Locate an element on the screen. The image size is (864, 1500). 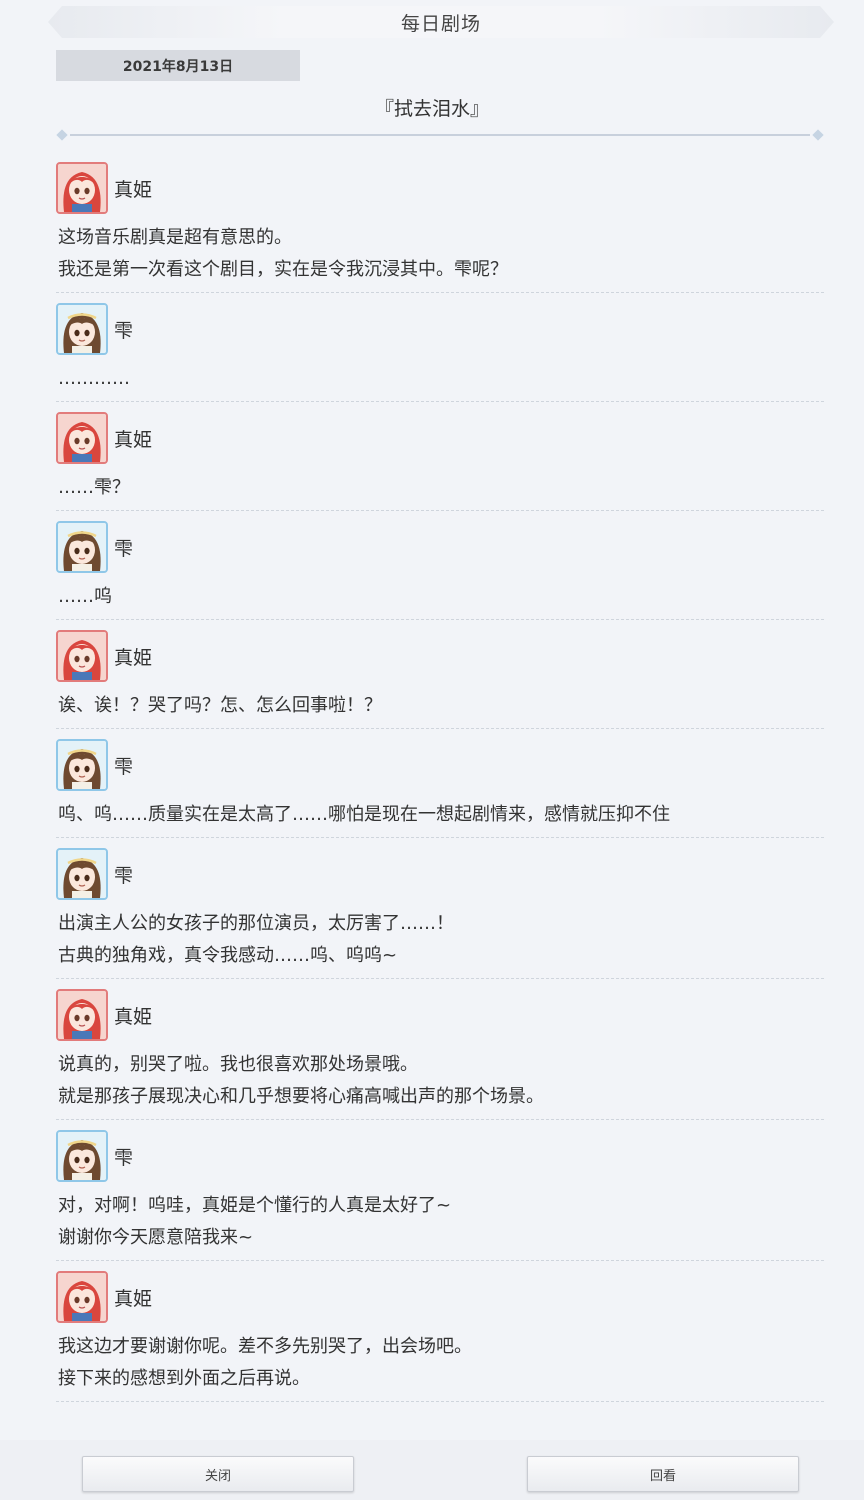
dialog-entry: 雫对，对啊！呜哇，真姫是个懂行的人真是太好了~ 谢谢你今天愿意陪我来~ is located at coordinates (440, 1195).